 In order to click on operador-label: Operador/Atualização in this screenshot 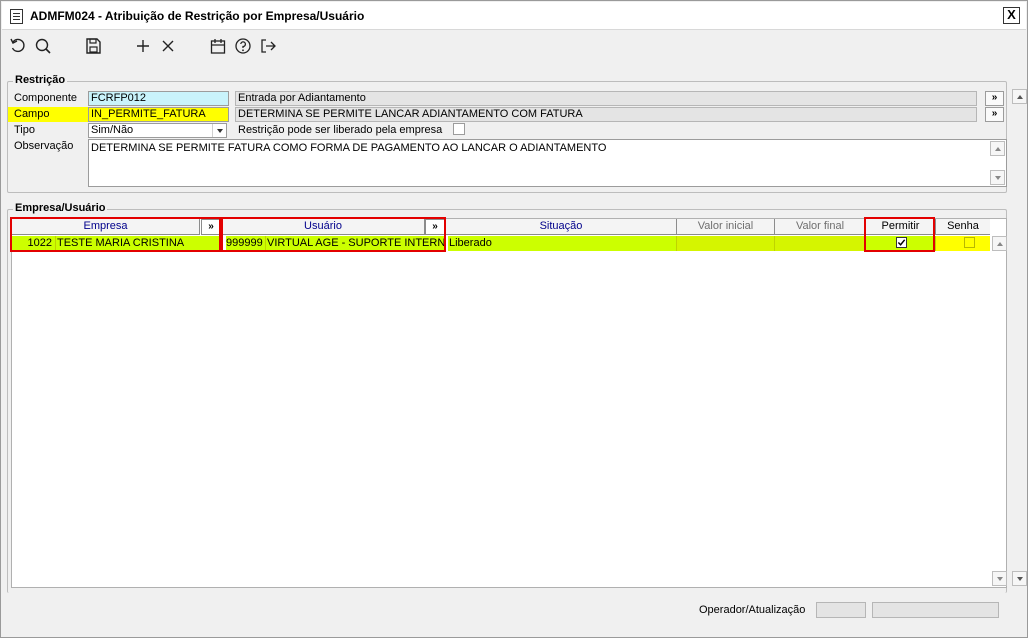, I will do `click(752, 610)`.